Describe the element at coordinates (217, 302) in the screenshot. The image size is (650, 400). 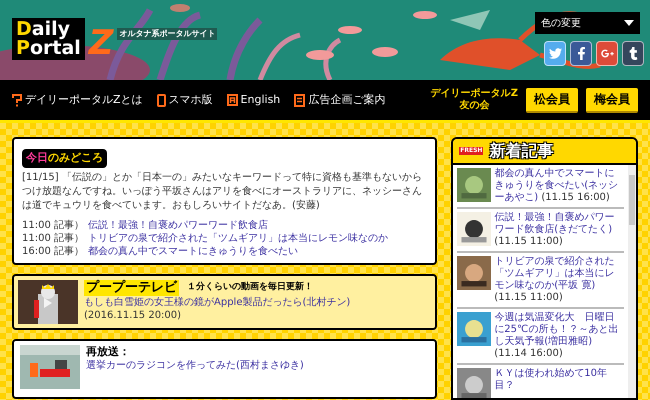
I see `video-link: もしも白雪姫の女王様の鏡がApple製品だったら(北村チン)` at that location.